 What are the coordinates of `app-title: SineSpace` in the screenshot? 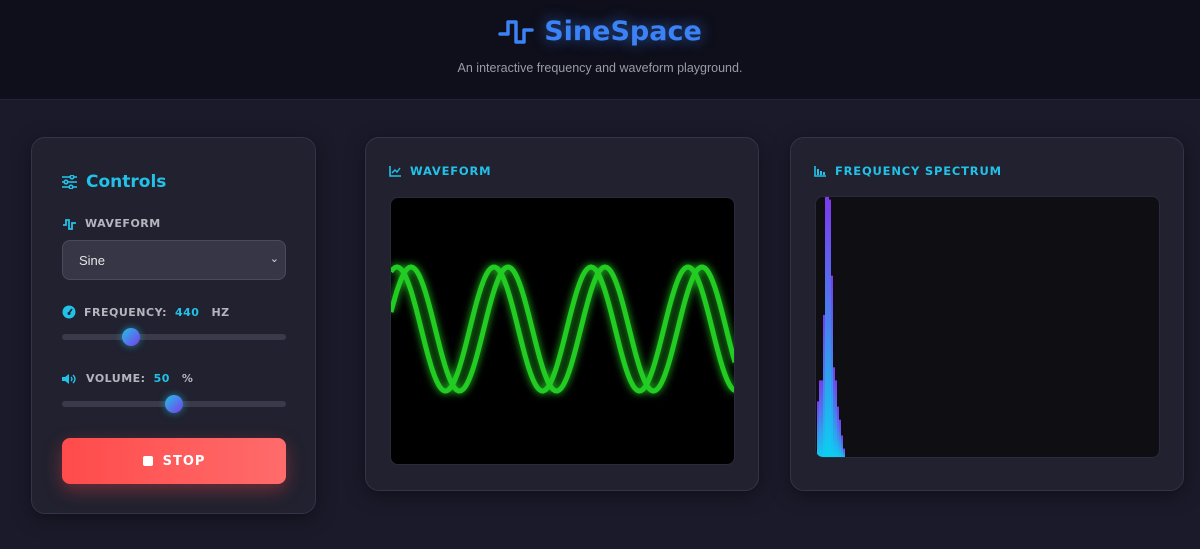 It's located at (600, 31).